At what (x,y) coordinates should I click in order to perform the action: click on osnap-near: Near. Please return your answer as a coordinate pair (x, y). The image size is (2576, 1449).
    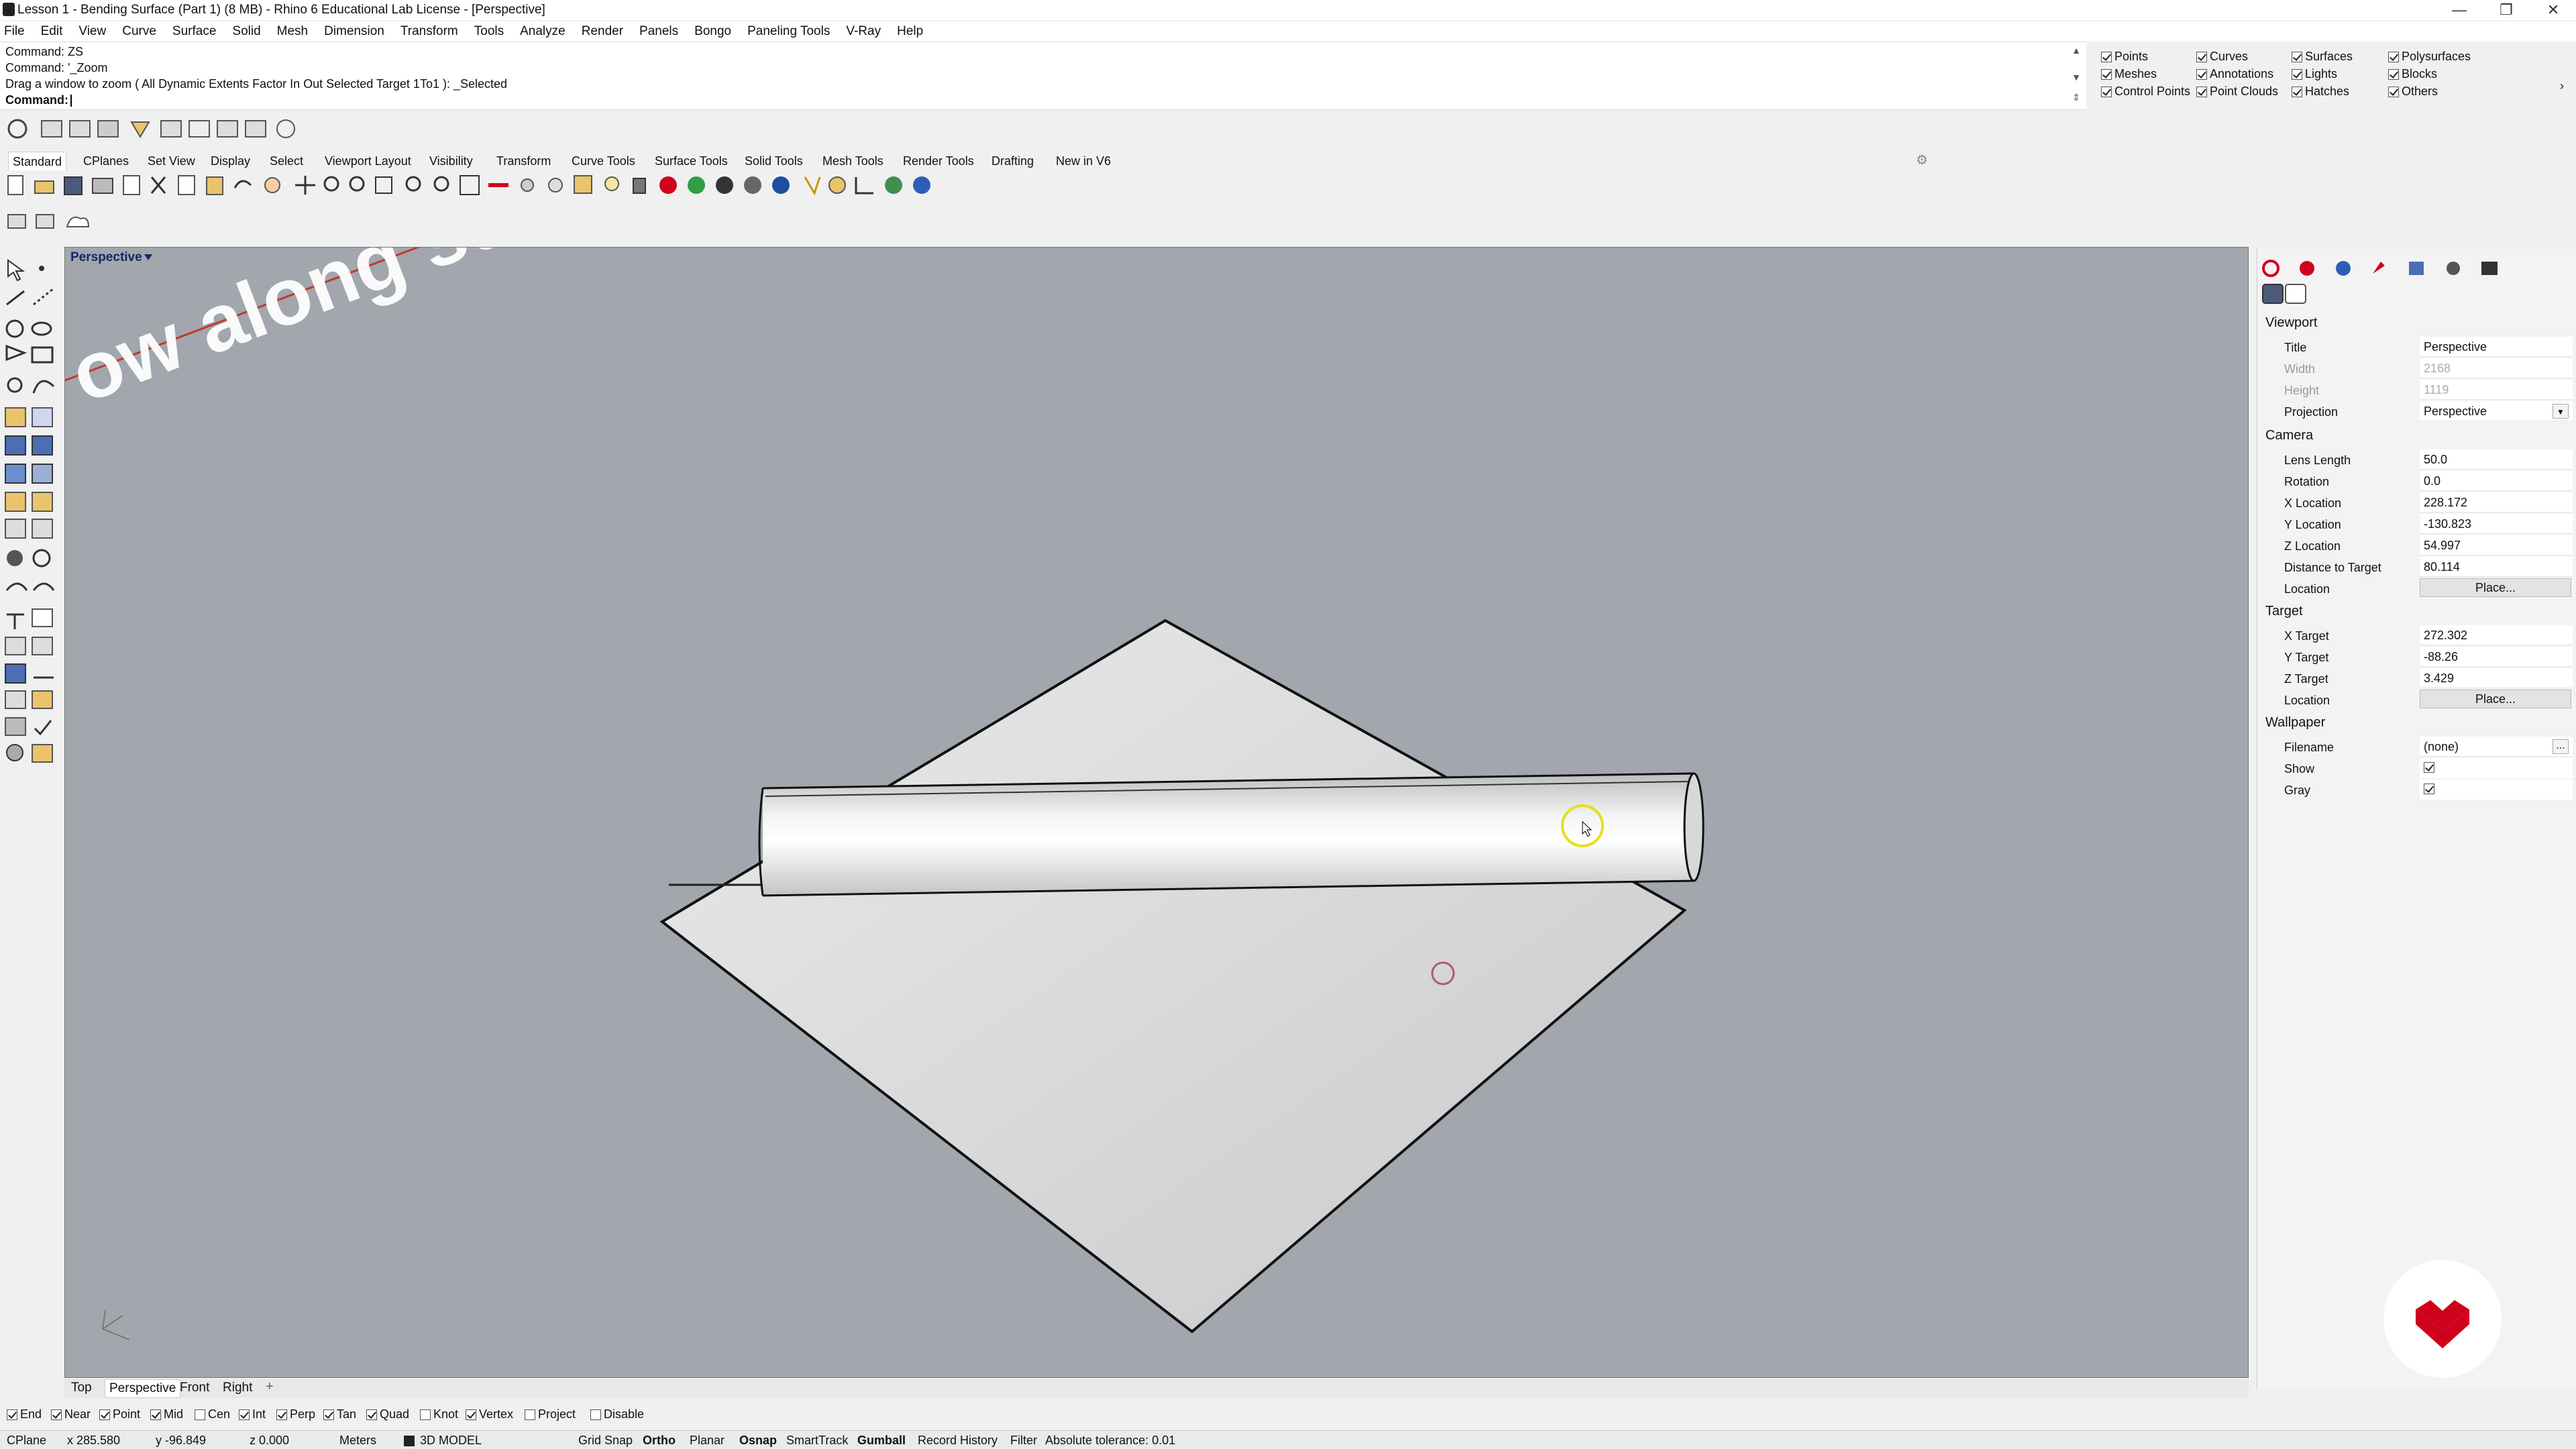
    Looking at the image, I should click on (71, 1414).